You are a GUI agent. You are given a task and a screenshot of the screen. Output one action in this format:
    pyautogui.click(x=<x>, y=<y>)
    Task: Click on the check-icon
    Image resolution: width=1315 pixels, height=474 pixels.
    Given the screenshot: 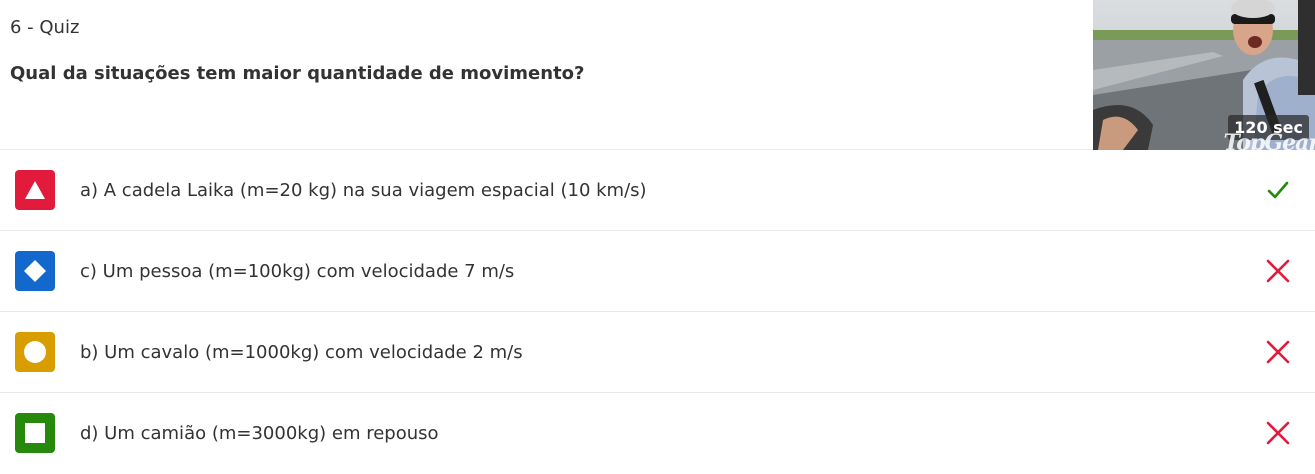 What is the action you would take?
    pyautogui.click(x=1278, y=190)
    